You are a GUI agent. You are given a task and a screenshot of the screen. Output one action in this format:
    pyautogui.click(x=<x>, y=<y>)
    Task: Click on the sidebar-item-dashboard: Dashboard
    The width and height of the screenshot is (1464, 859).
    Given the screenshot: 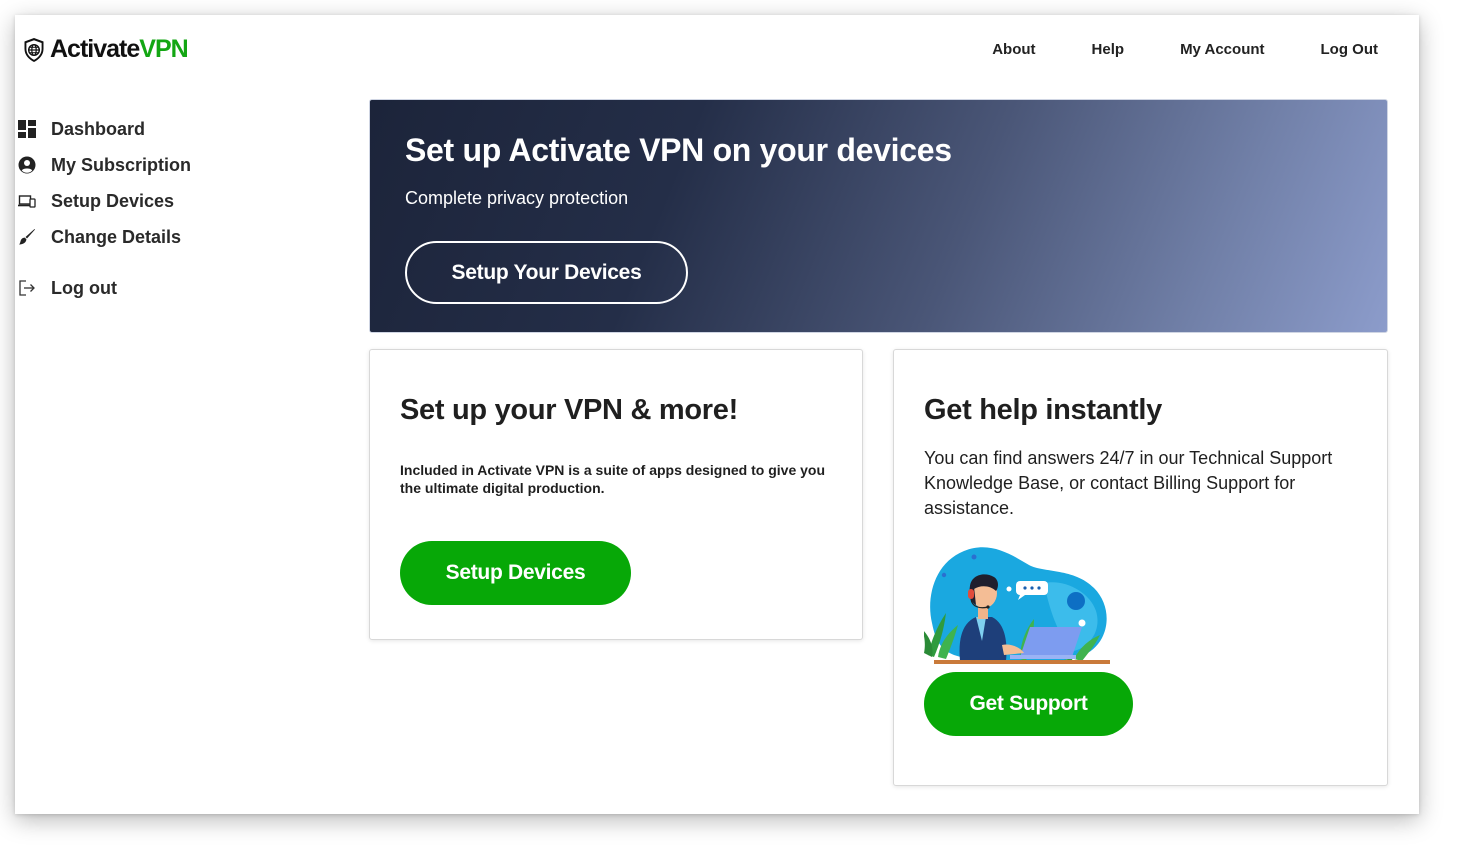 What is the action you would take?
    pyautogui.click(x=128, y=129)
    